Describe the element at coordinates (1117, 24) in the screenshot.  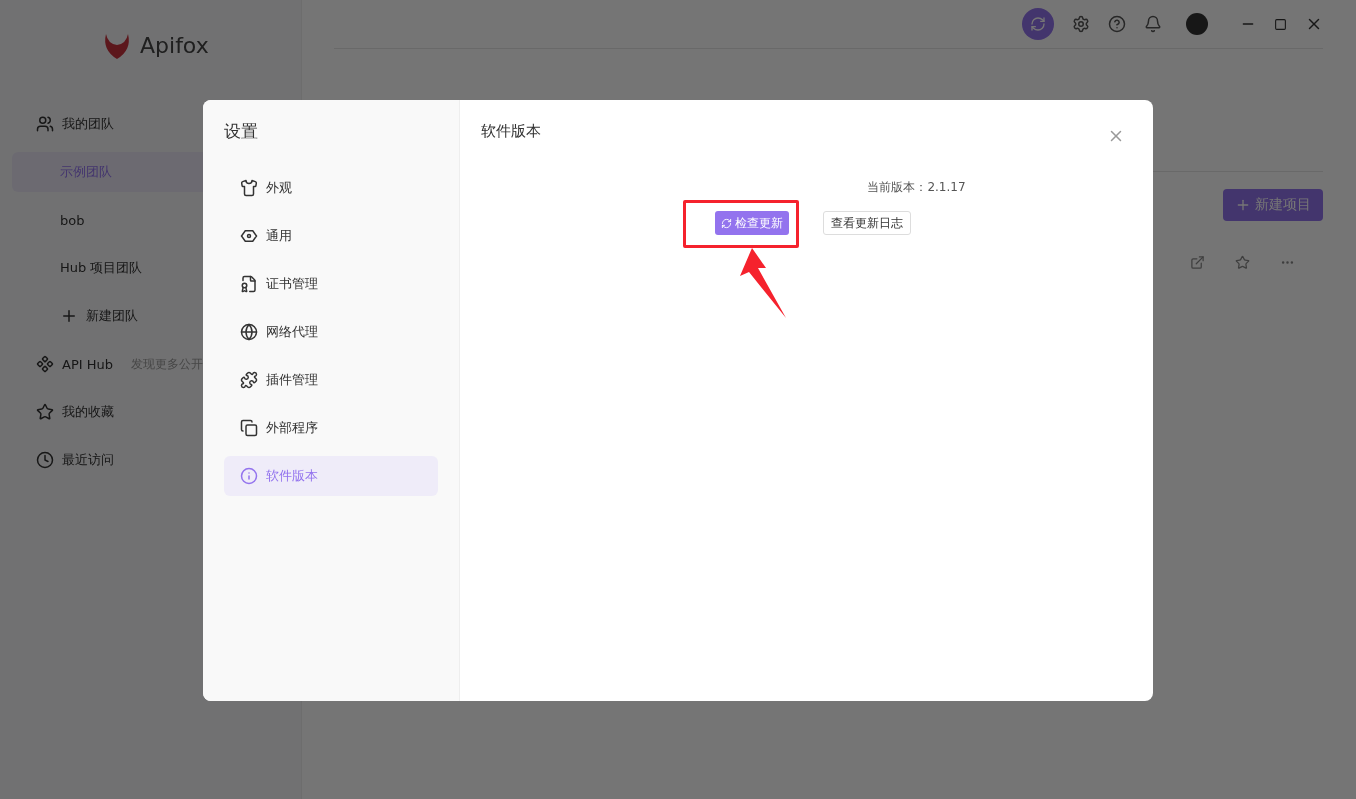
I see `help-icon` at that location.